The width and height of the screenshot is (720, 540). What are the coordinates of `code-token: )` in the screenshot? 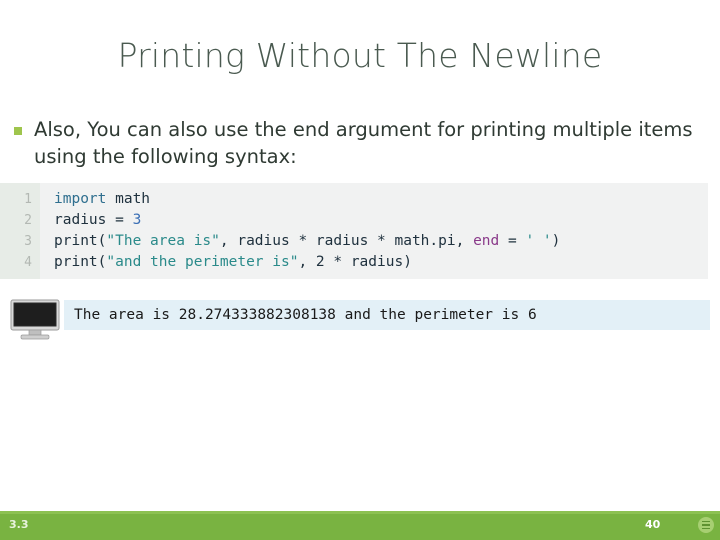 It's located at (556, 241).